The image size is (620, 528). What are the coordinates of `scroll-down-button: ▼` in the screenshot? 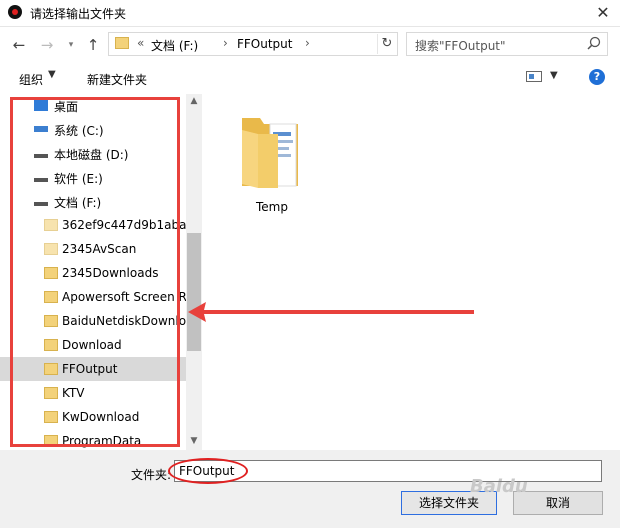 It's located at (194, 441).